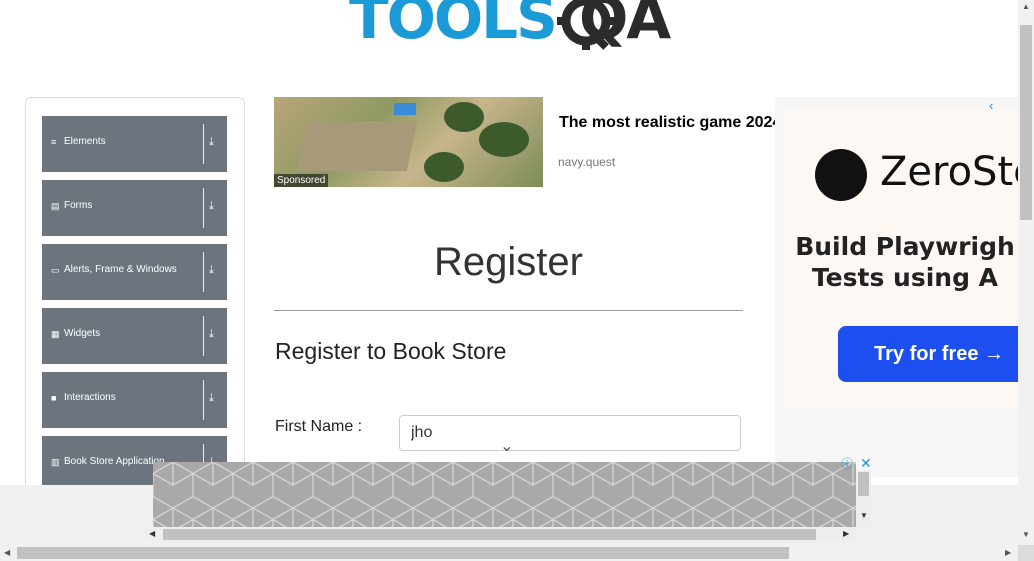 The height and width of the screenshot is (561, 1034). I want to click on scroll-up-arrow-icon: ▲, so click(1026, 6).